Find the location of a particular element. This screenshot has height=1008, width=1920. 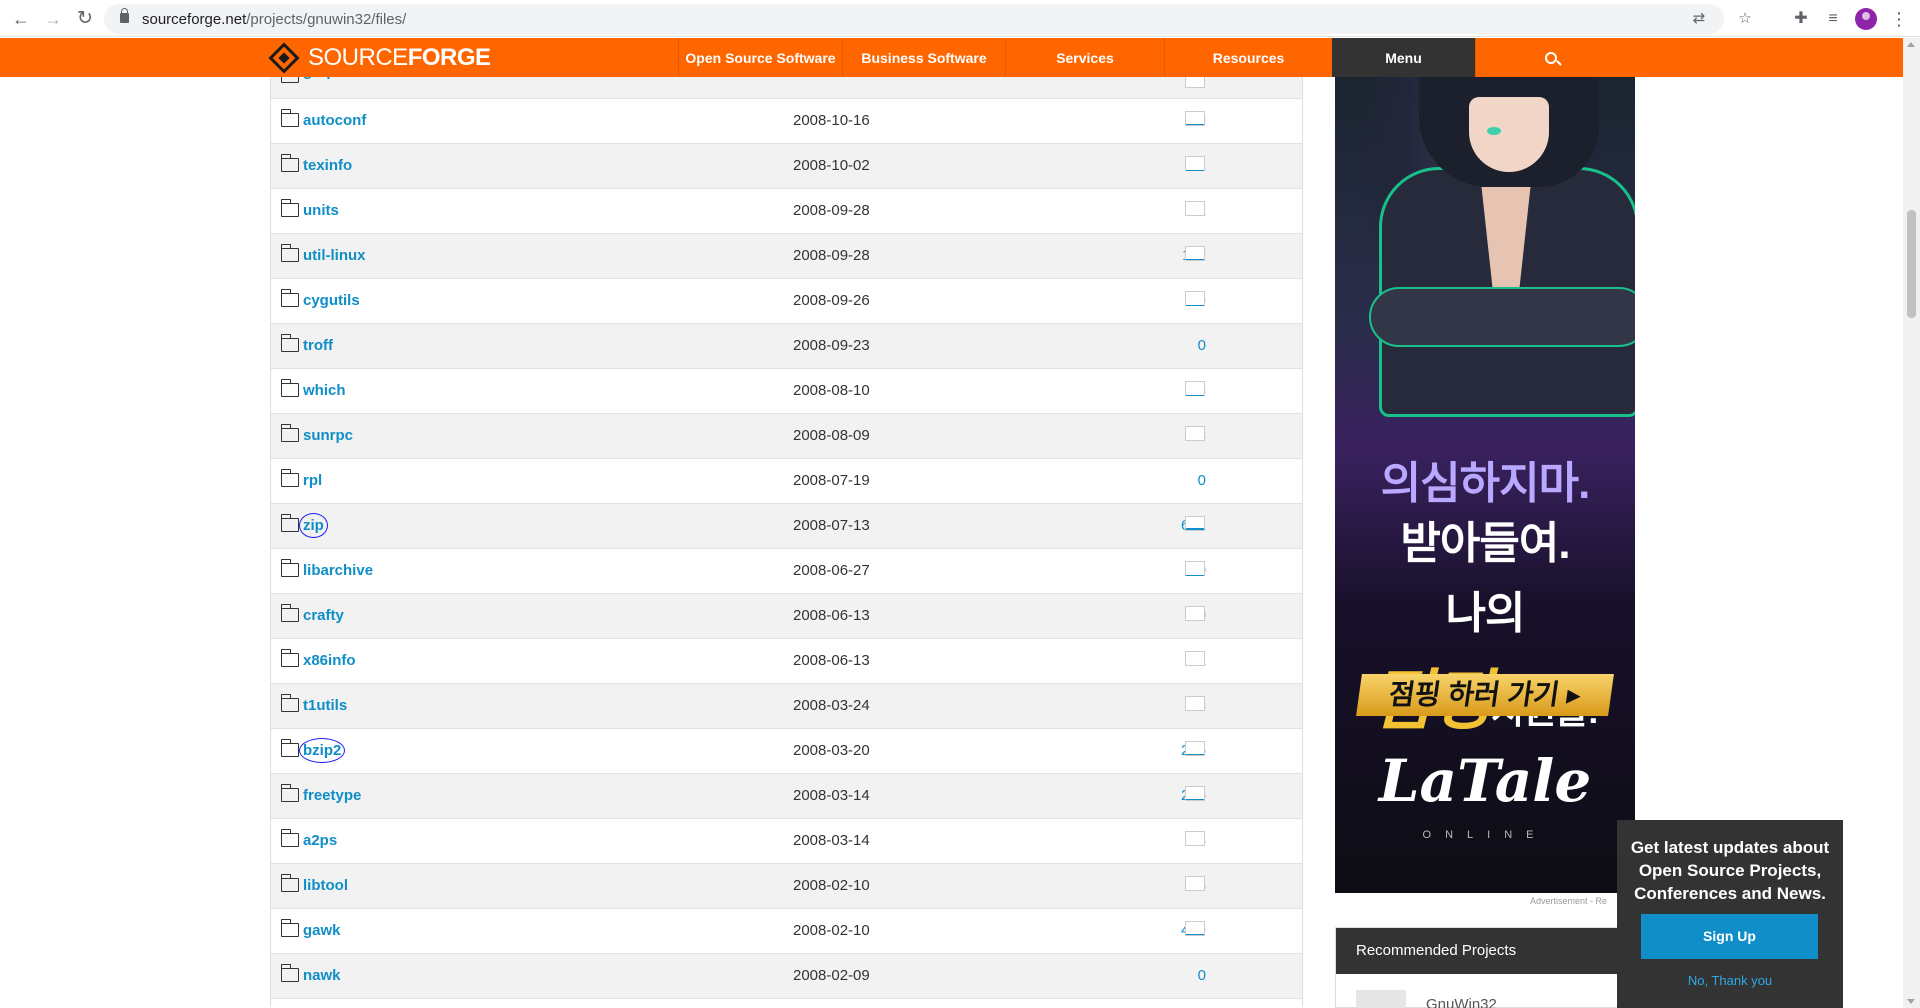

forward-icon: → is located at coordinates (53, 19).